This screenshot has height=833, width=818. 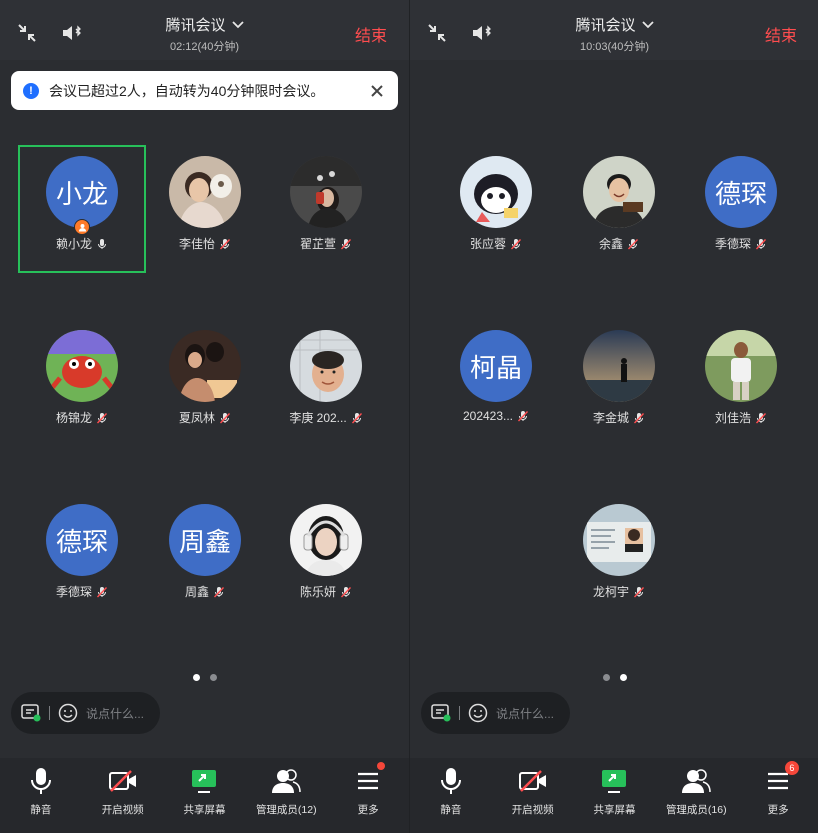 I want to click on avatar-initials: 柯晶, so click(x=495, y=367).